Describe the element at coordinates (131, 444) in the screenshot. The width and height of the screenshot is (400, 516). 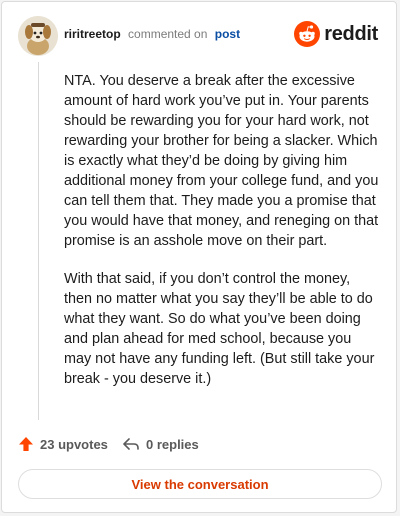
I see `reply-arrow-icon` at that location.